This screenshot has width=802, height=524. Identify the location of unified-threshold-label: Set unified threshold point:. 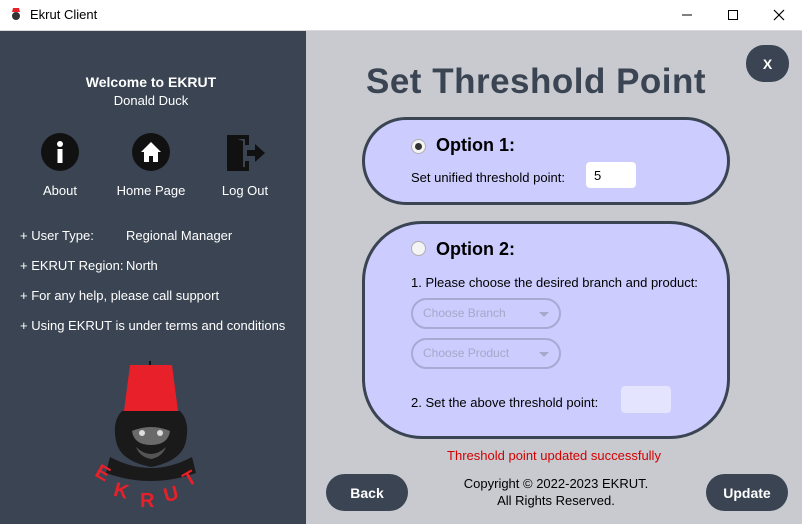
(488, 177).